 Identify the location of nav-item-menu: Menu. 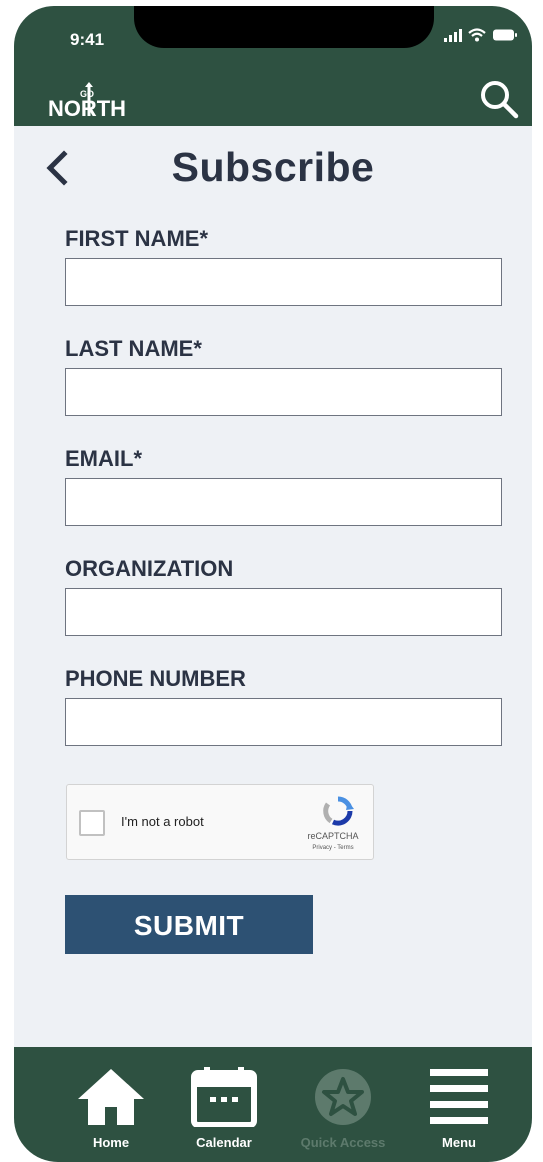
(459, 1104).